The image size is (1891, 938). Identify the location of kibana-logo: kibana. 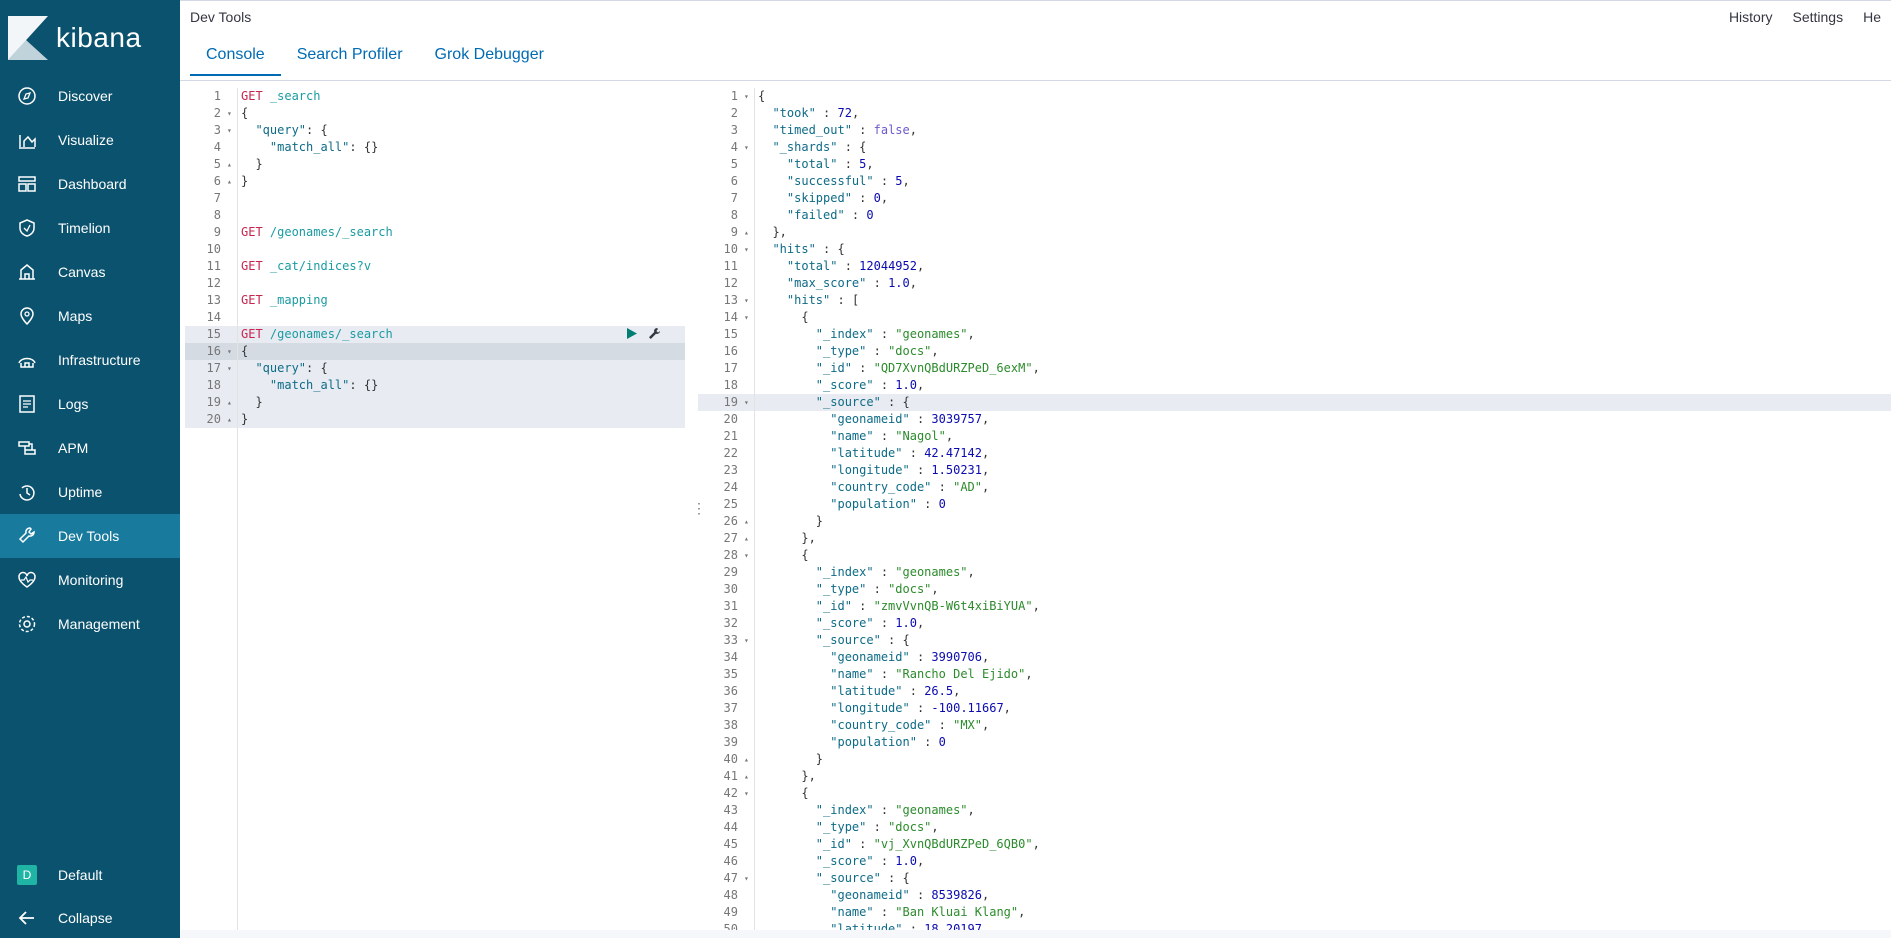
(75, 38).